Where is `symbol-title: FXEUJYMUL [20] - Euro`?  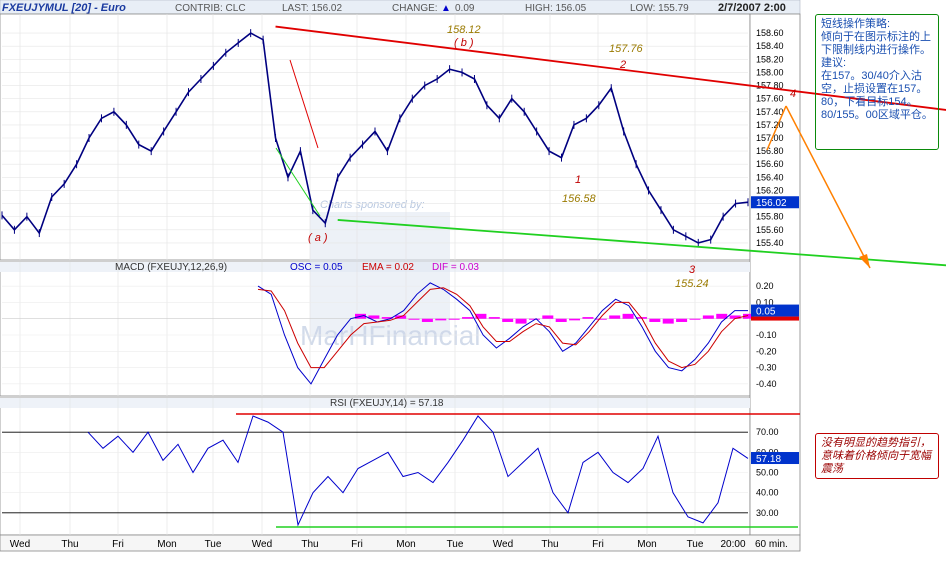
symbol-title: FXEUJYMUL [20] - Euro is located at coordinates (64, 8).